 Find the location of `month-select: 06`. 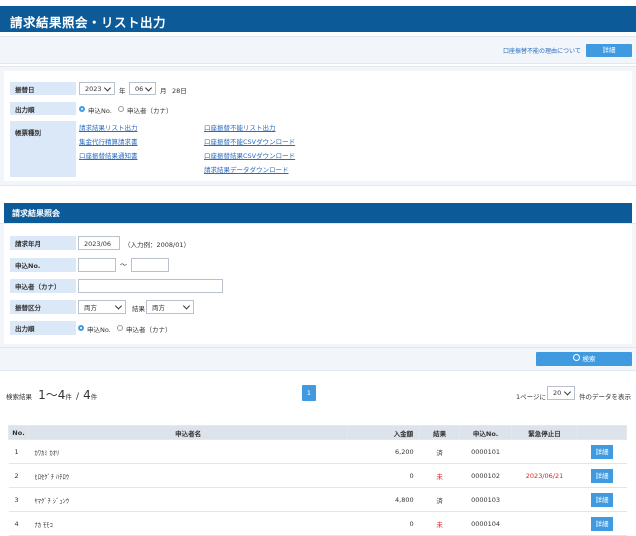

month-select: 06 is located at coordinates (142, 88).